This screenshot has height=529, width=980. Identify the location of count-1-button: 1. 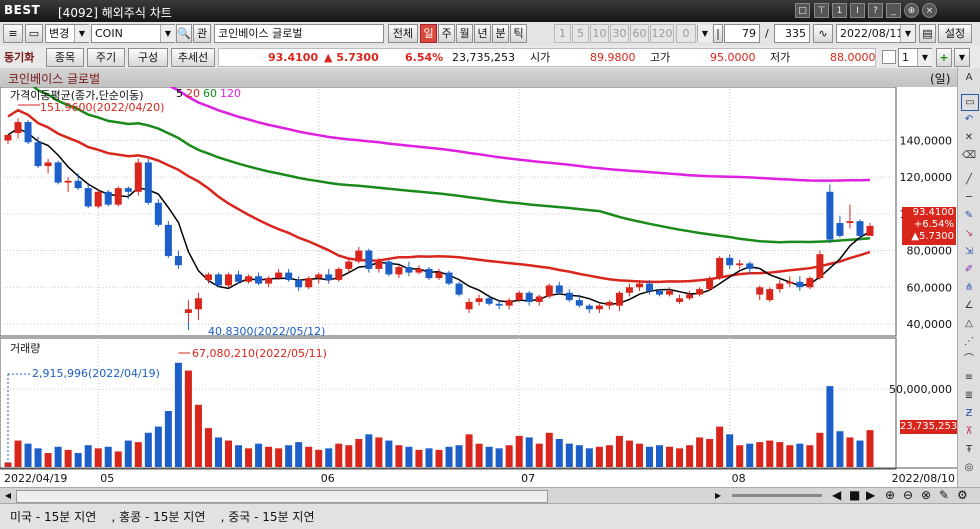
(562, 33).